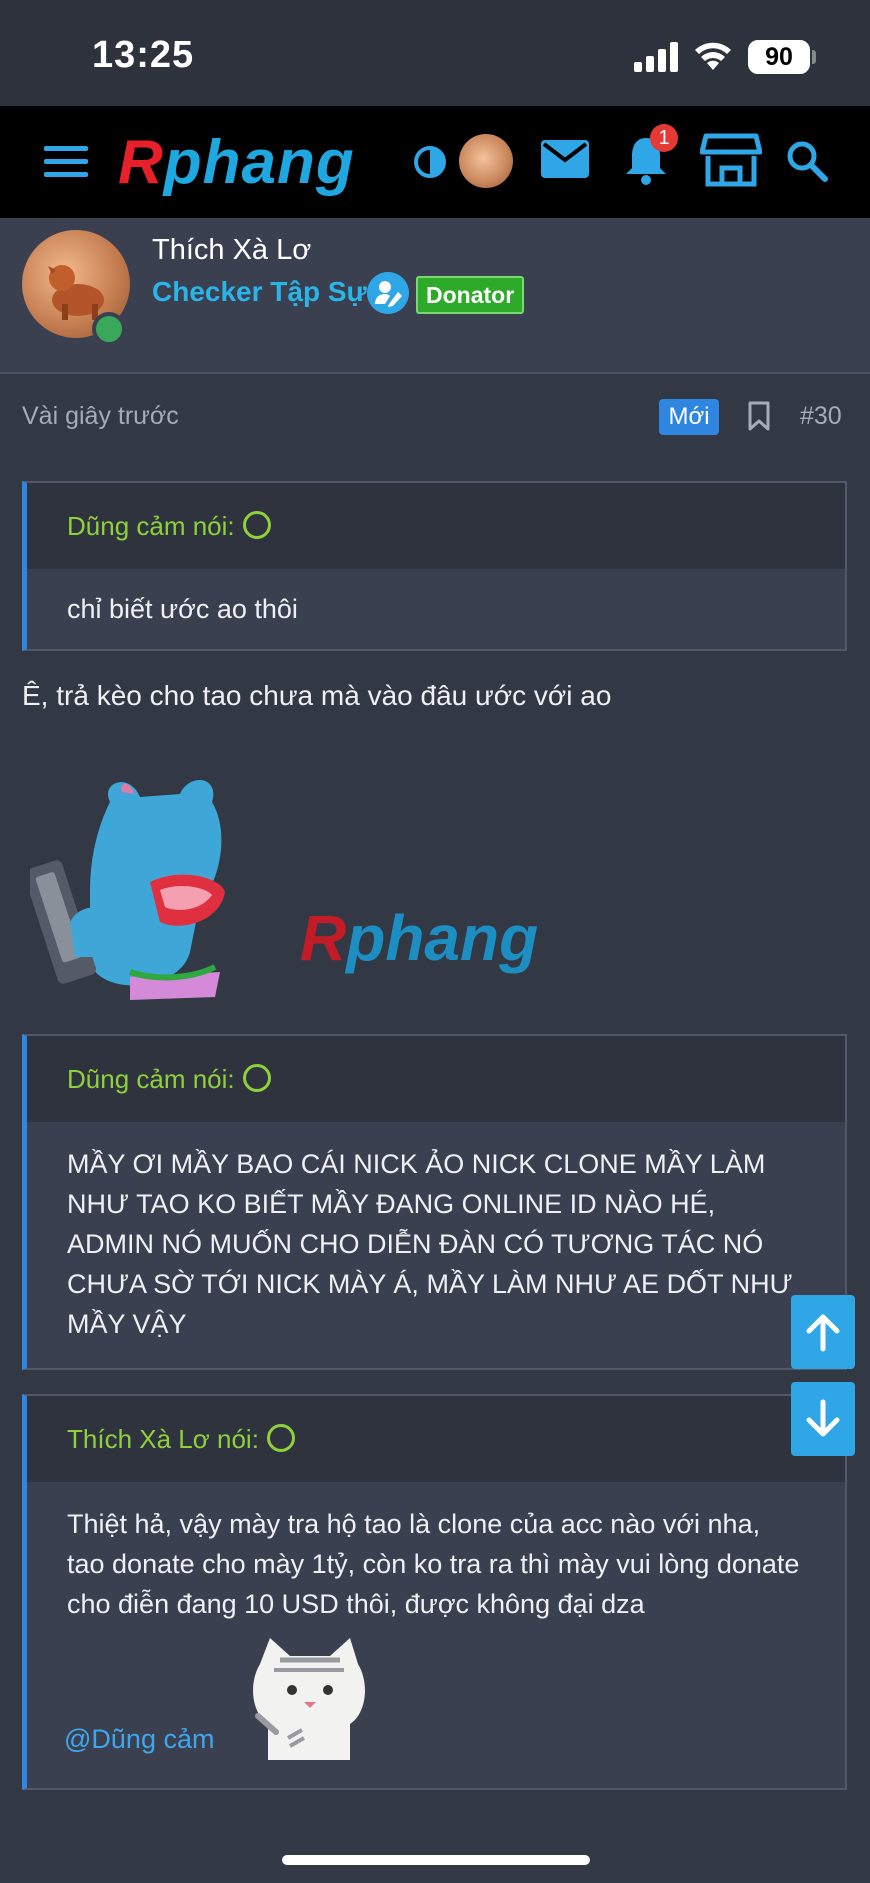 Image resolution: width=870 pixels, height=1883 pixels. I want to click on quote-block: Dũng cảm nói: chỉ biết ước ao thôi, so click(434, 566).